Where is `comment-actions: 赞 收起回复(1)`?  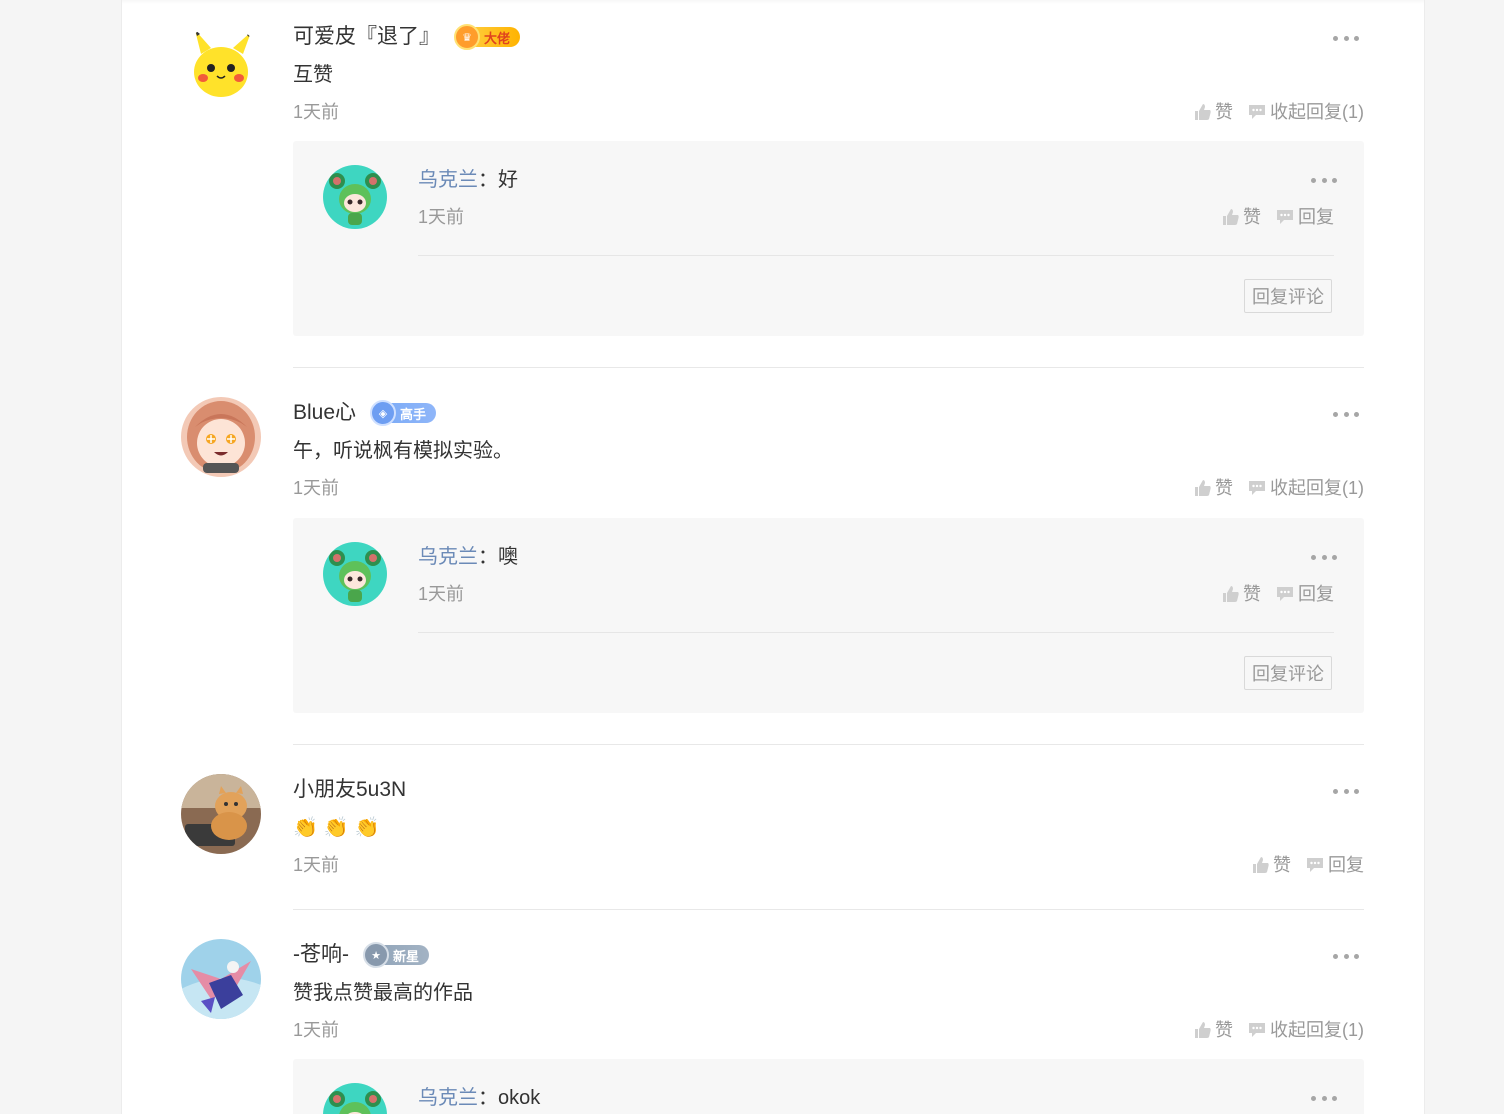
comment-actions: 赞 收起回复(1) is located at coordinates (1279, 488).